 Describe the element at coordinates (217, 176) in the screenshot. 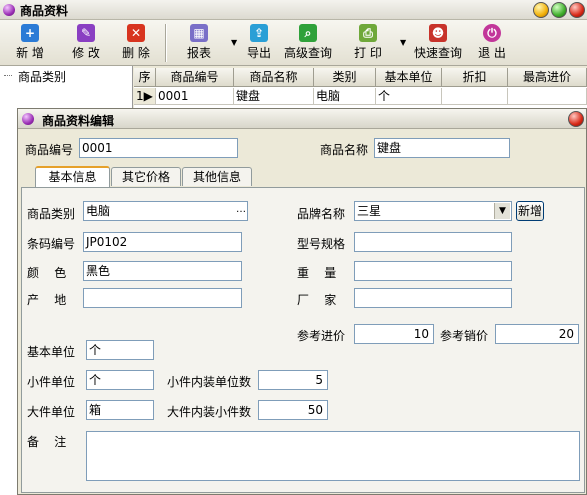

I see `tab-other-info: 其他信息` at that location.